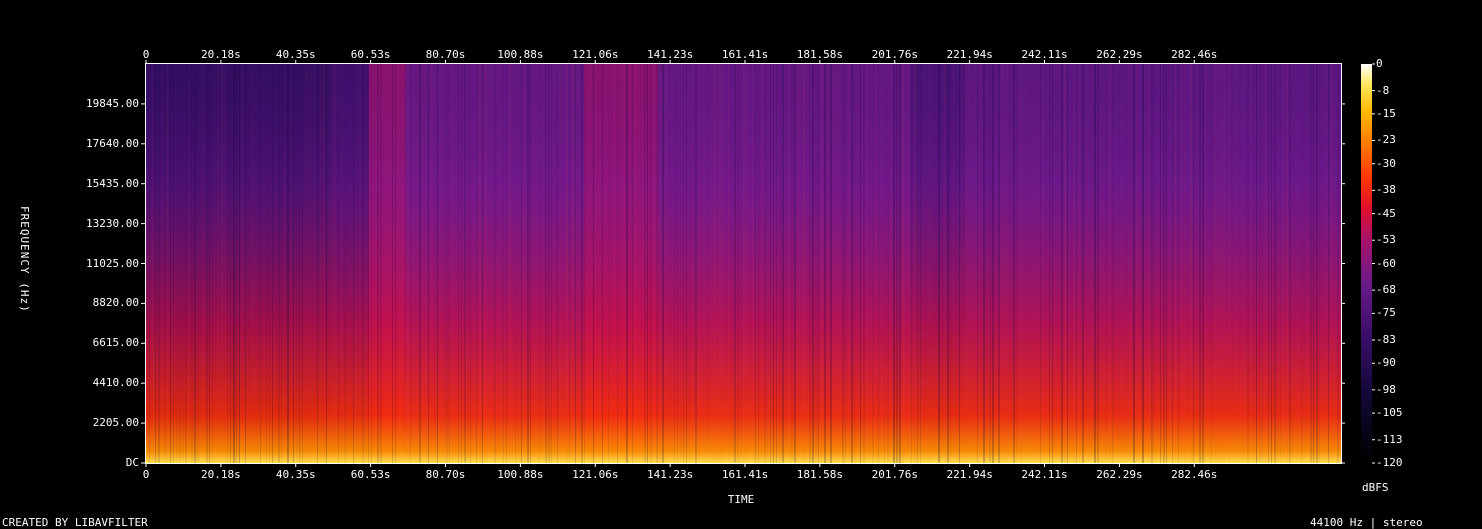 This screenshot has width=1482, height=529. What do you see at coordinates (670, 54) in the screenshot?
I see `x-tick-label-top: 141.23s` at bounding box center [670, 54].